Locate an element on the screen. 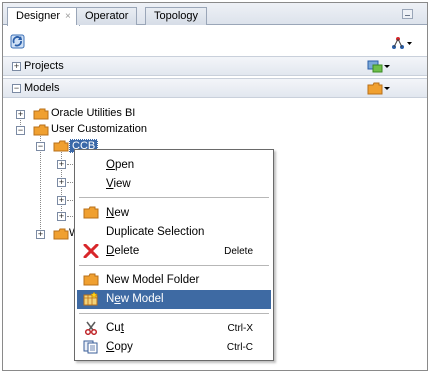 This screenshot has height=373, width=430. menu-item-accelerator: Ctrl-C is located at coordinates (239, 347).